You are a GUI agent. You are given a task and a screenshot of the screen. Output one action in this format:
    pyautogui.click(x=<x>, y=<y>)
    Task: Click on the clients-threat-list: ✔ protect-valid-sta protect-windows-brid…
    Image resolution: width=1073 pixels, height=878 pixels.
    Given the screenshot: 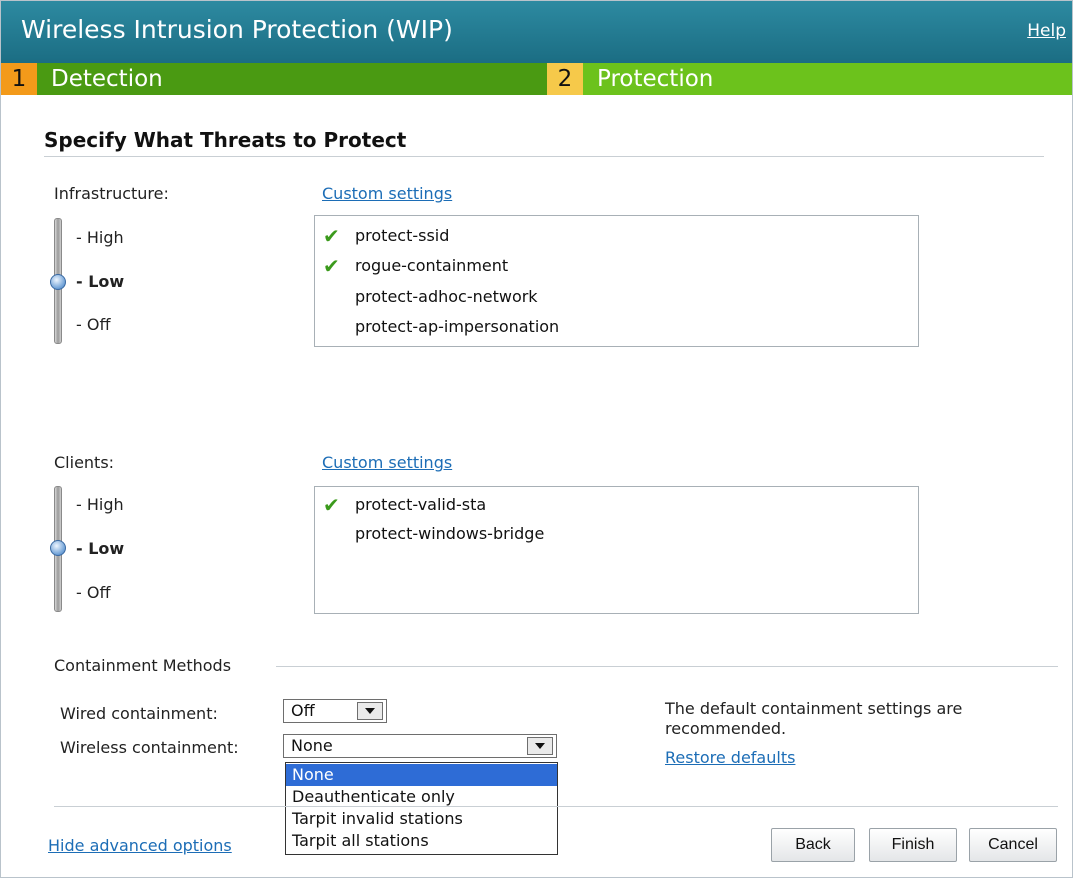 What is the action you would take?
    pyautogui.click(x=616, y=550)
    